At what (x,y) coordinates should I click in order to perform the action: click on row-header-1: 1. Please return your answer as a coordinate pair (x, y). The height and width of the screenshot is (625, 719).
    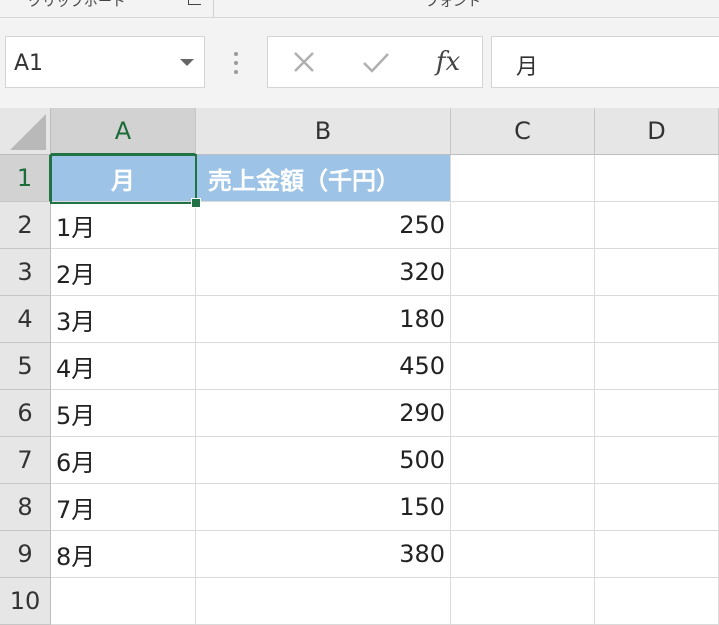
    Looking at the image, I should click on (25, 178).